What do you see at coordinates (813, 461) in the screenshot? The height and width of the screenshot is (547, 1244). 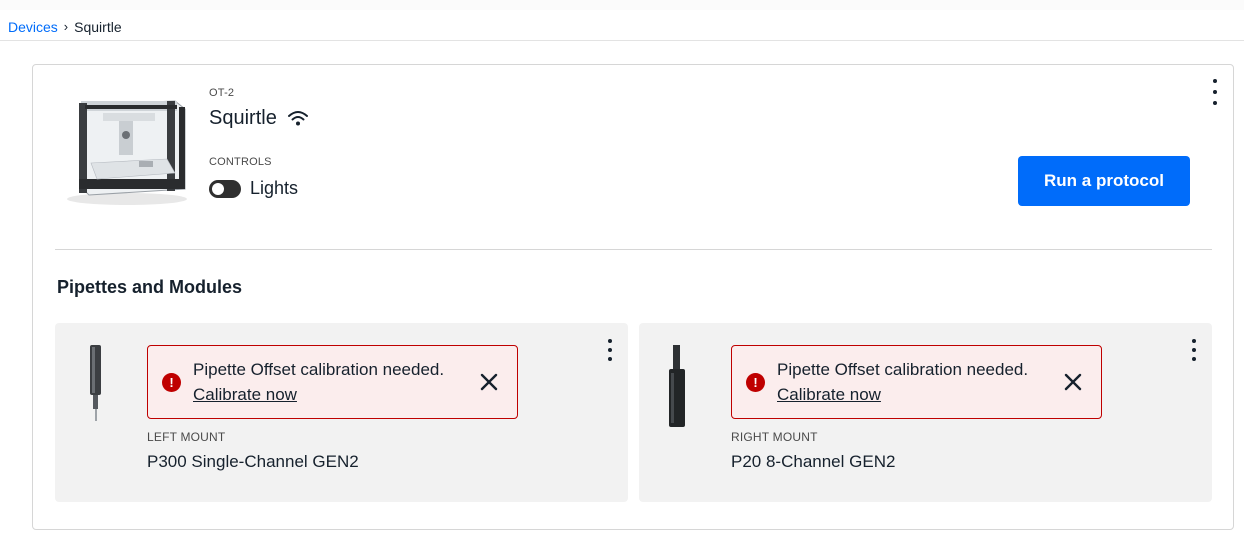 I see `pipette-name: P20 8-Channel GEN2` at bounding box center [813, 461].